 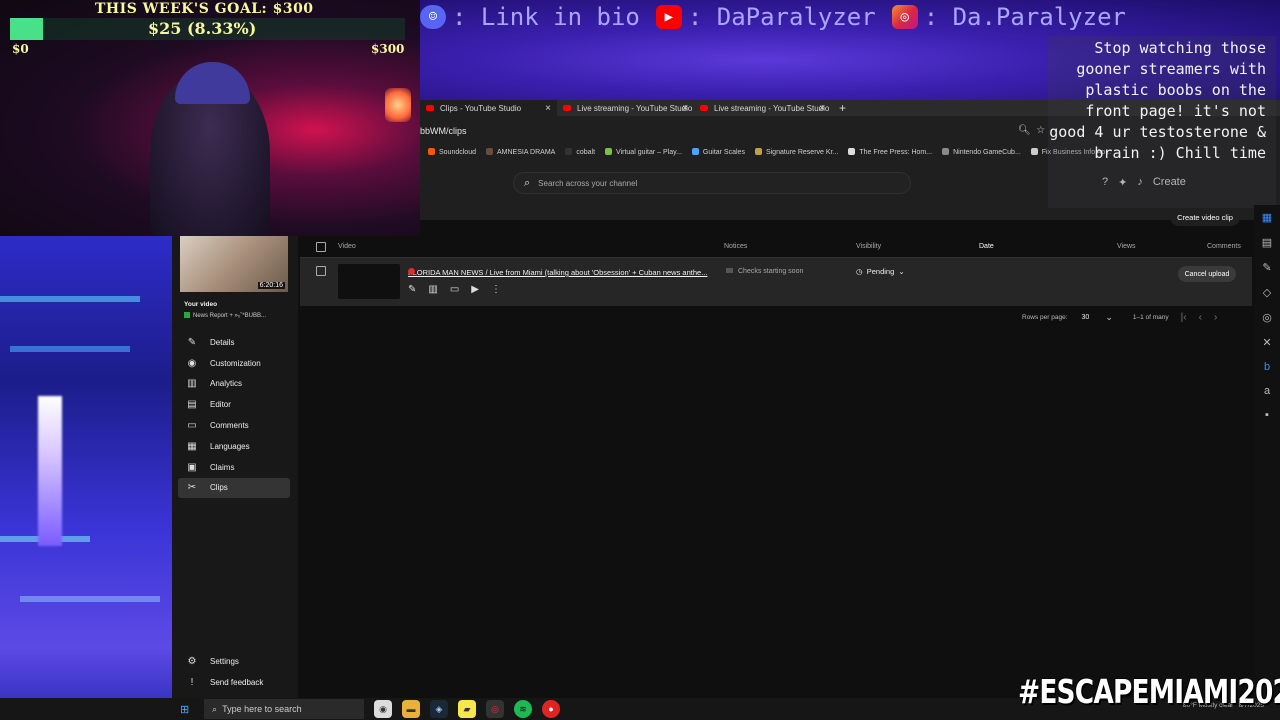 I want to click on sidebar-item-label: Editor, so click(x=220, y=405).